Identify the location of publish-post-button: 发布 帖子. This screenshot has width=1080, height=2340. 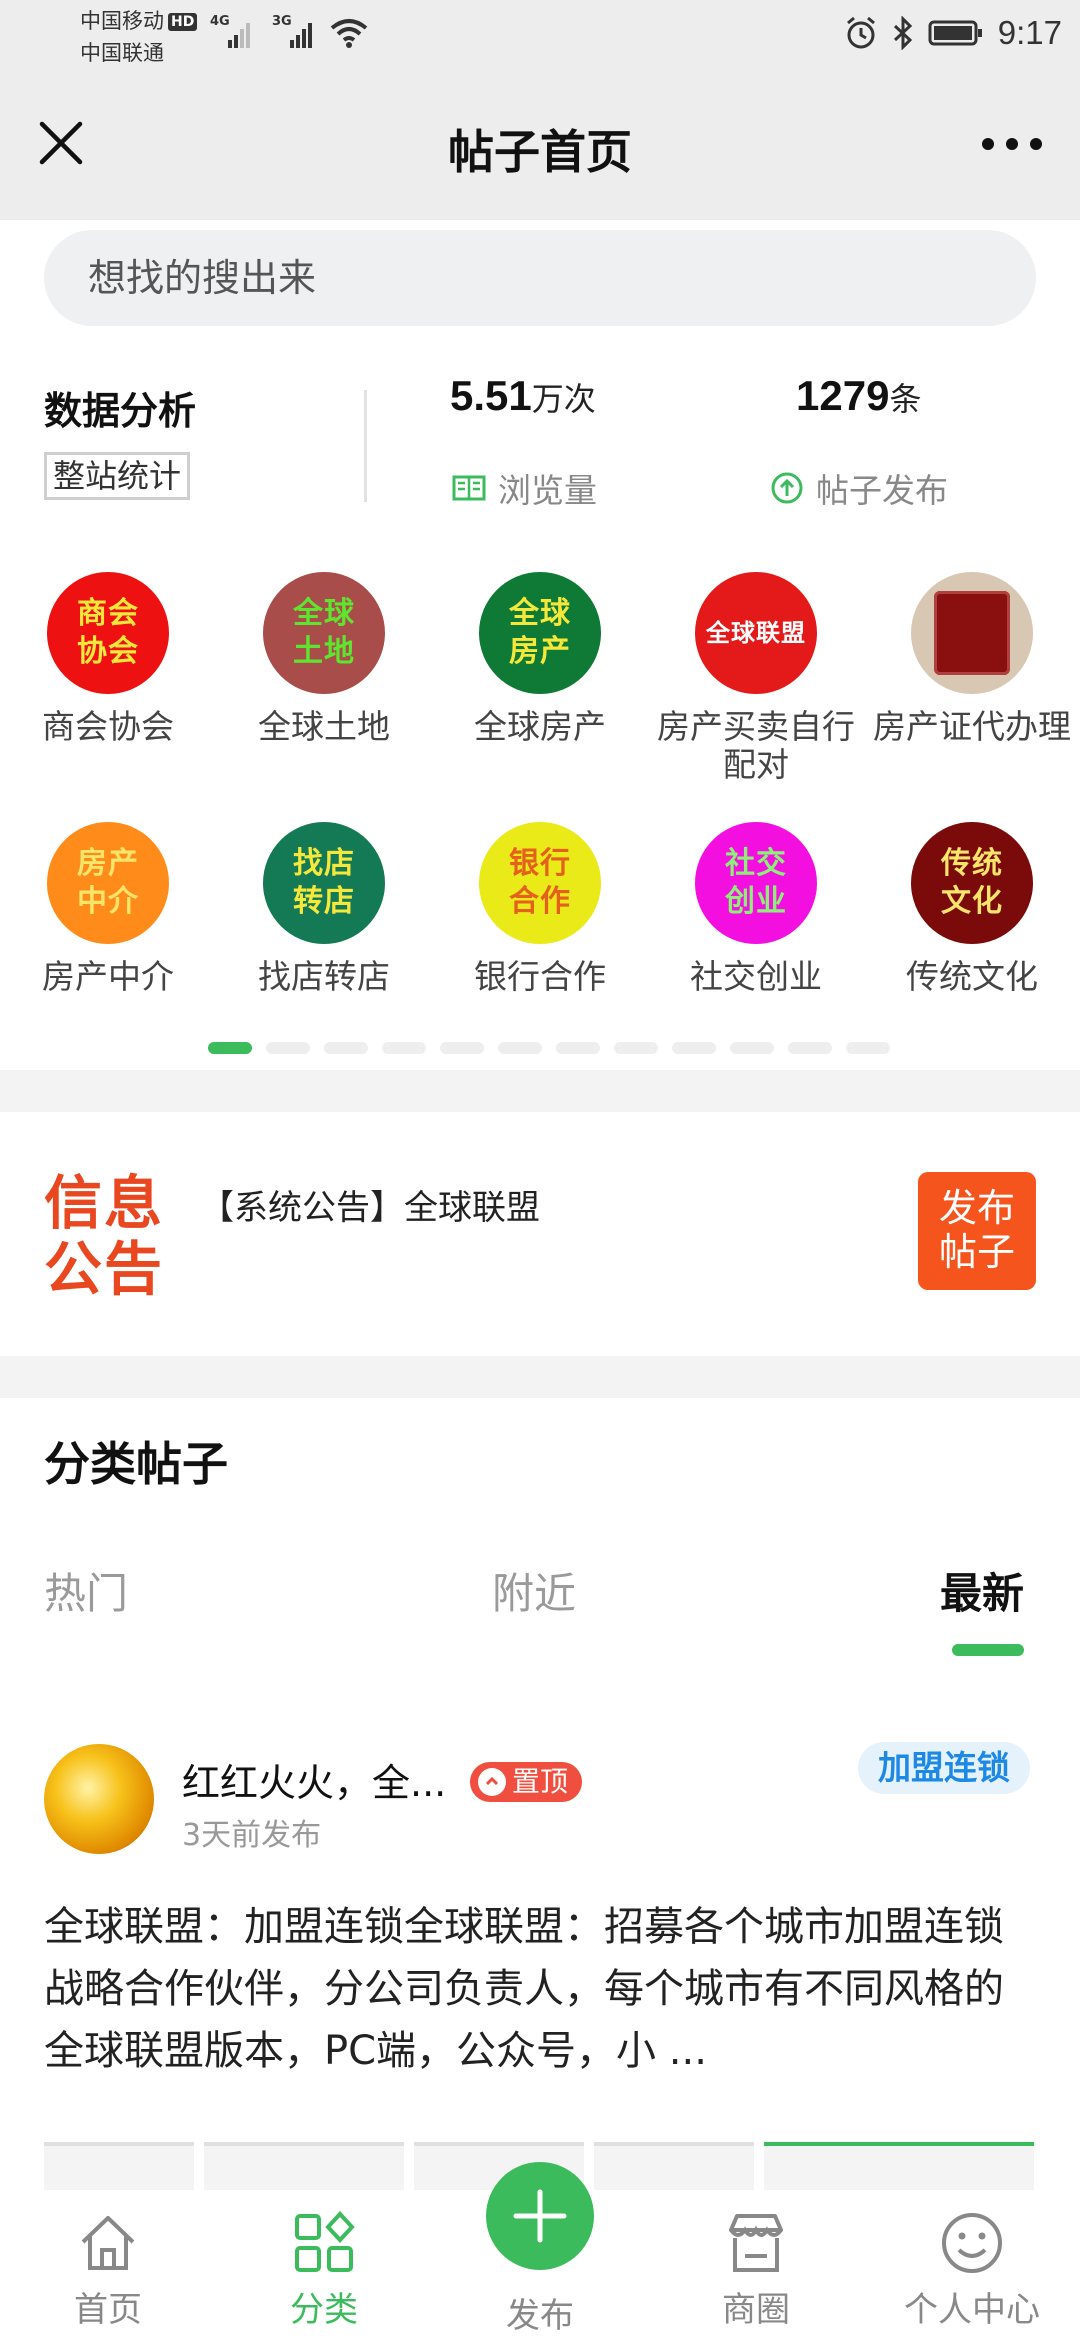
(977, 1231).